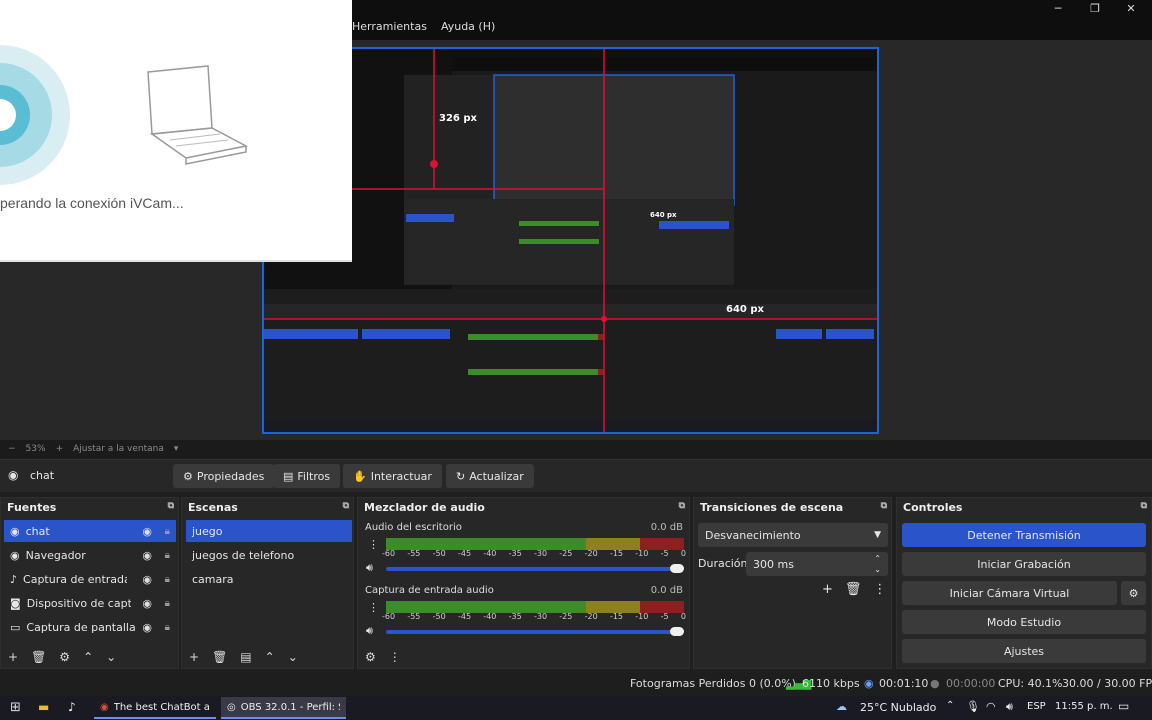  I want to click on properties-button: ⚙ Propiedades, so click(224, 476).